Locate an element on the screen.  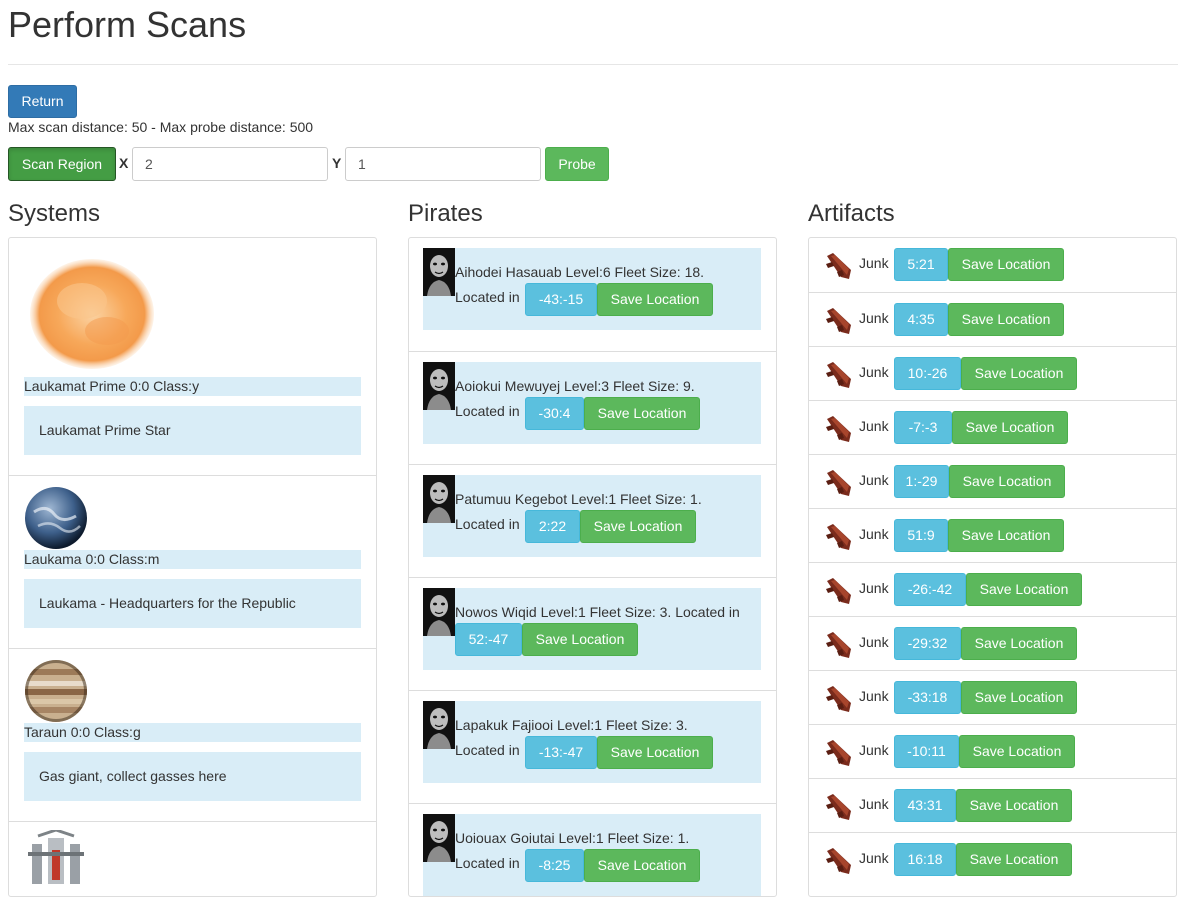
y-coordinate-input is located at coordinates (443, 164).